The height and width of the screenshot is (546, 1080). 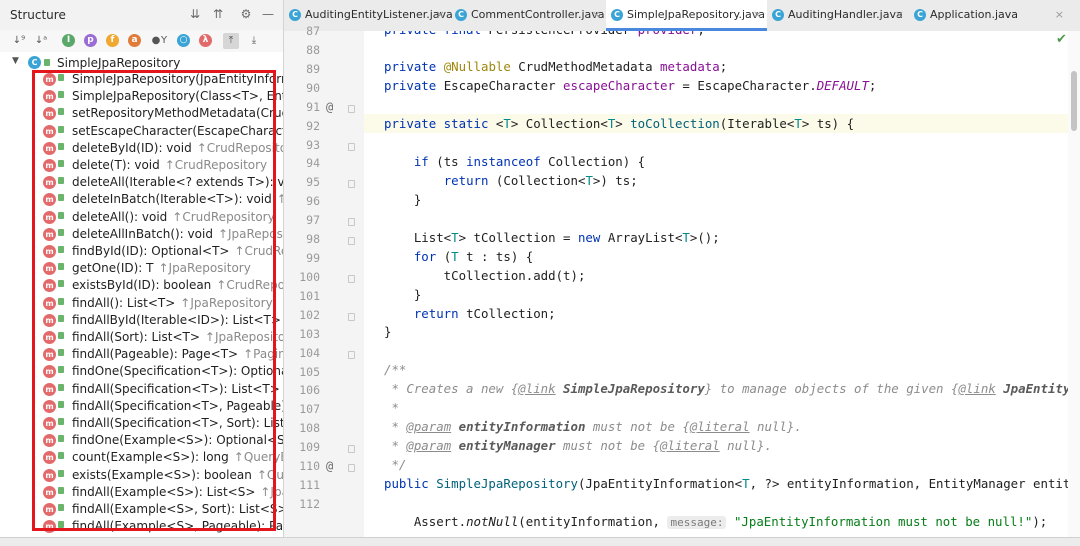 I want to click on scrollbar-thumb, so click(x=1074, y=101).